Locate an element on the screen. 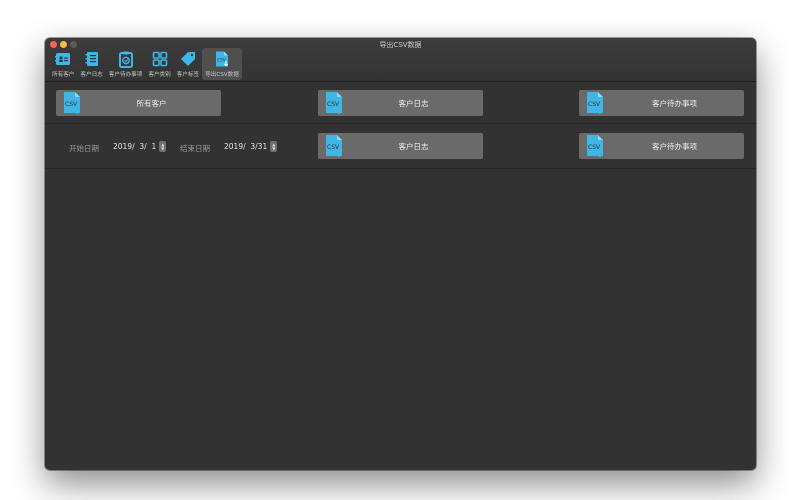 This screenshot has width=800, height=500. toolbar-item-export-csv: CSV 导出CSV数据 is located at coordinates (222, 64).